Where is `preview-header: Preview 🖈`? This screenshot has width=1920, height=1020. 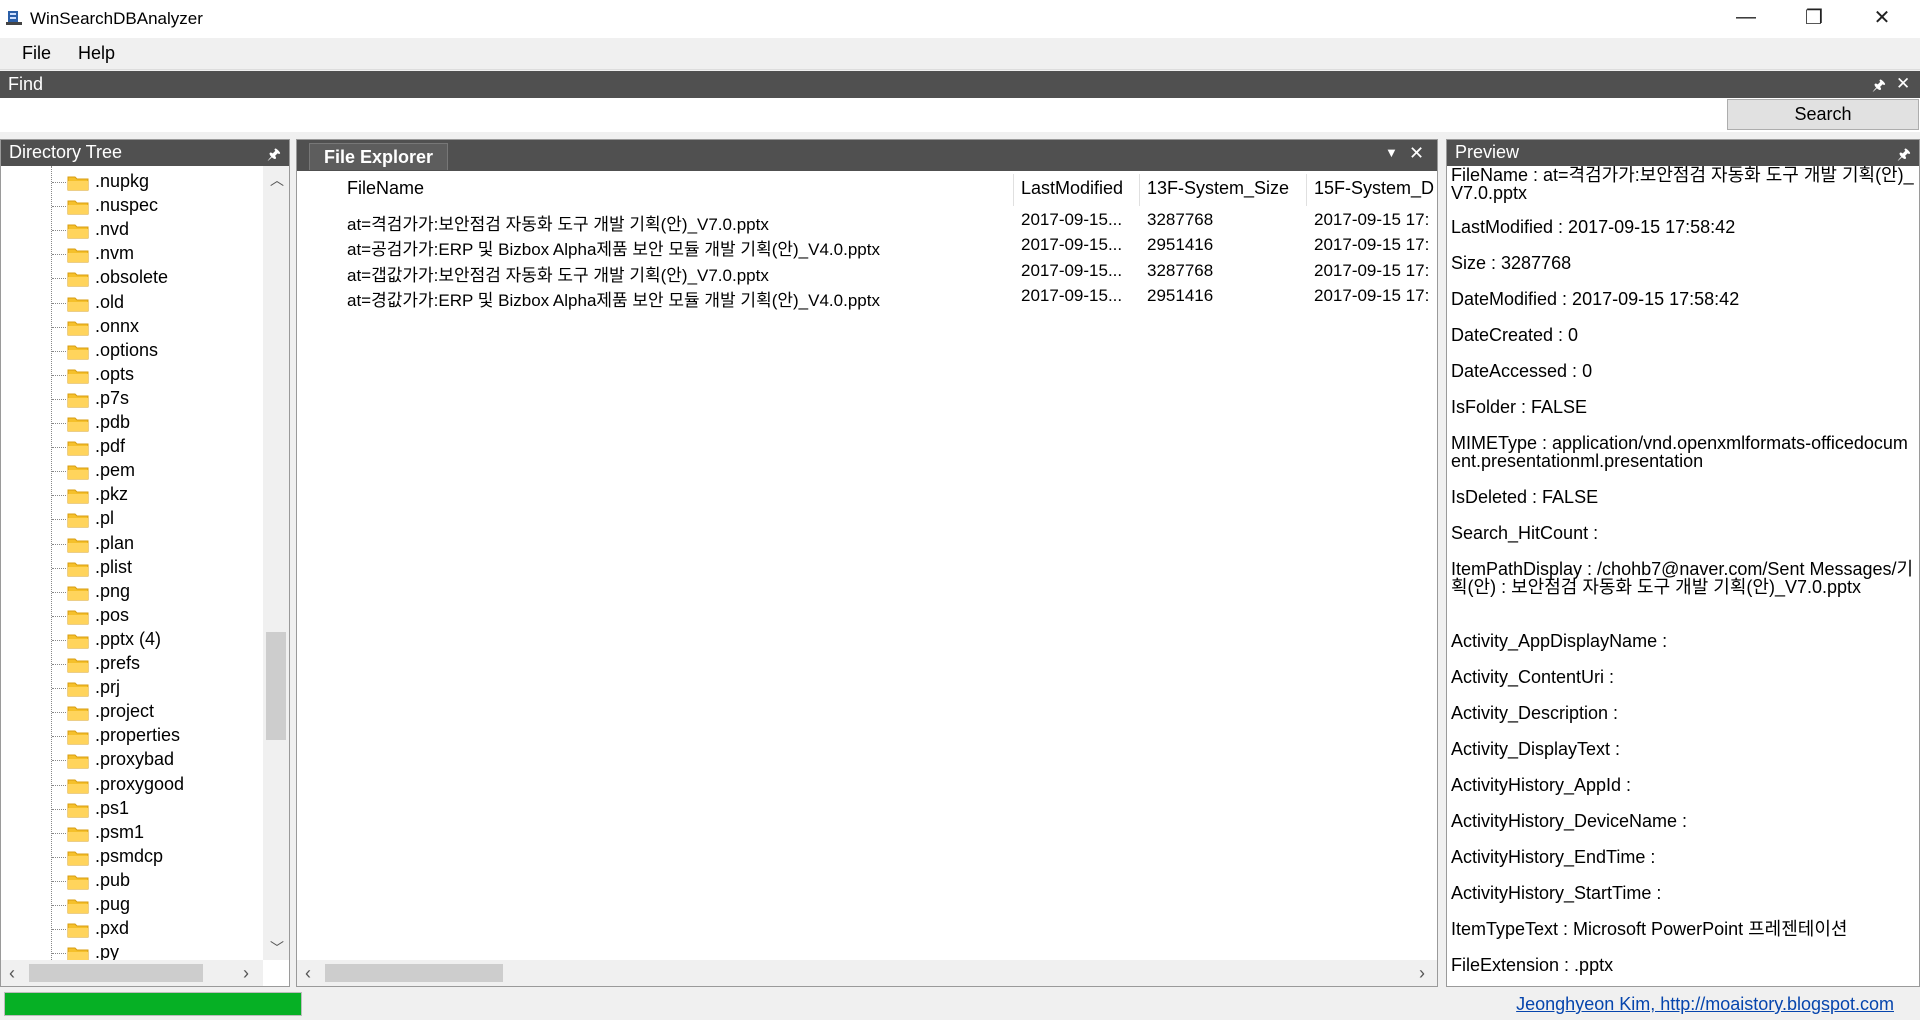 preview-header: Preview 🖈 is located at coordinates (1683, 153).